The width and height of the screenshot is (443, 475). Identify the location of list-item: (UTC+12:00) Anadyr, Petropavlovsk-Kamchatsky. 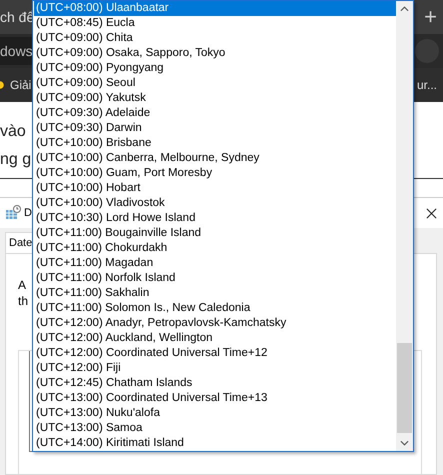
(215, 323).